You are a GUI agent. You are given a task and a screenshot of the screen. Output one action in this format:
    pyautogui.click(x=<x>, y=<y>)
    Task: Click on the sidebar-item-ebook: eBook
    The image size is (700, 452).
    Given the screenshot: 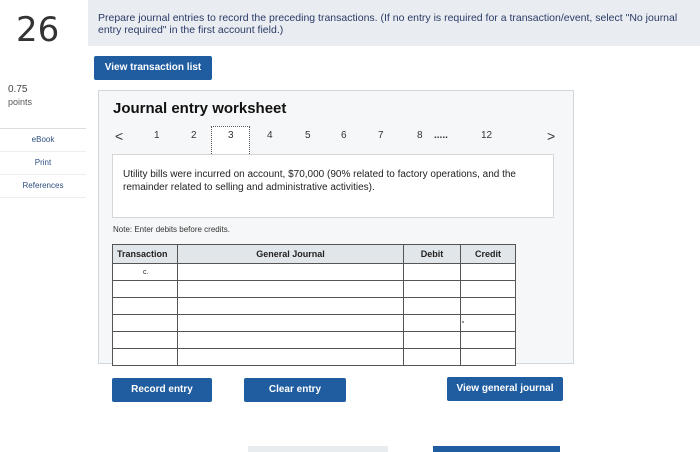 What is the action you would take?
    pyautogui.click(x=43, y=140)
    